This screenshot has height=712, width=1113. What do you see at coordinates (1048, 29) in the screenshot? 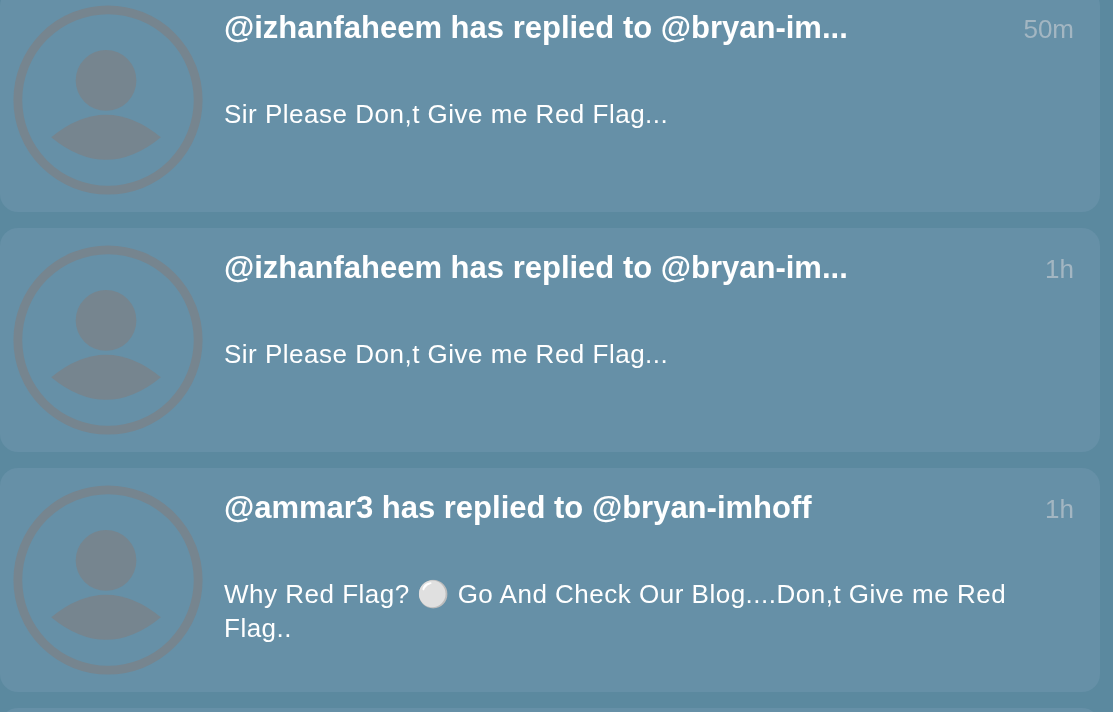
I see `notification-time: 50m` at bounding box center [1048, 29].